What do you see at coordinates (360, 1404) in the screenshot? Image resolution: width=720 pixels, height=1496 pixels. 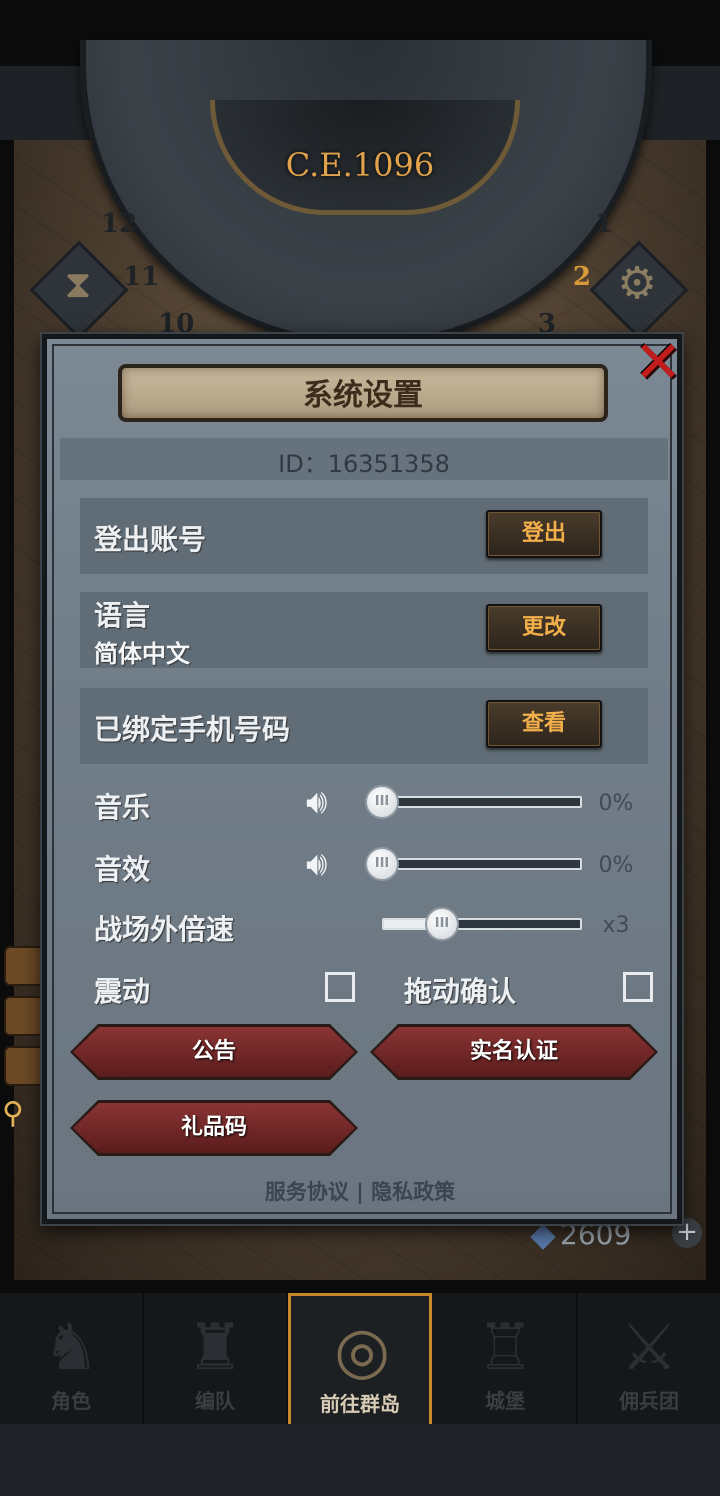 I see `tab-label: 前往群岛` at bounding box center [360, 1404].